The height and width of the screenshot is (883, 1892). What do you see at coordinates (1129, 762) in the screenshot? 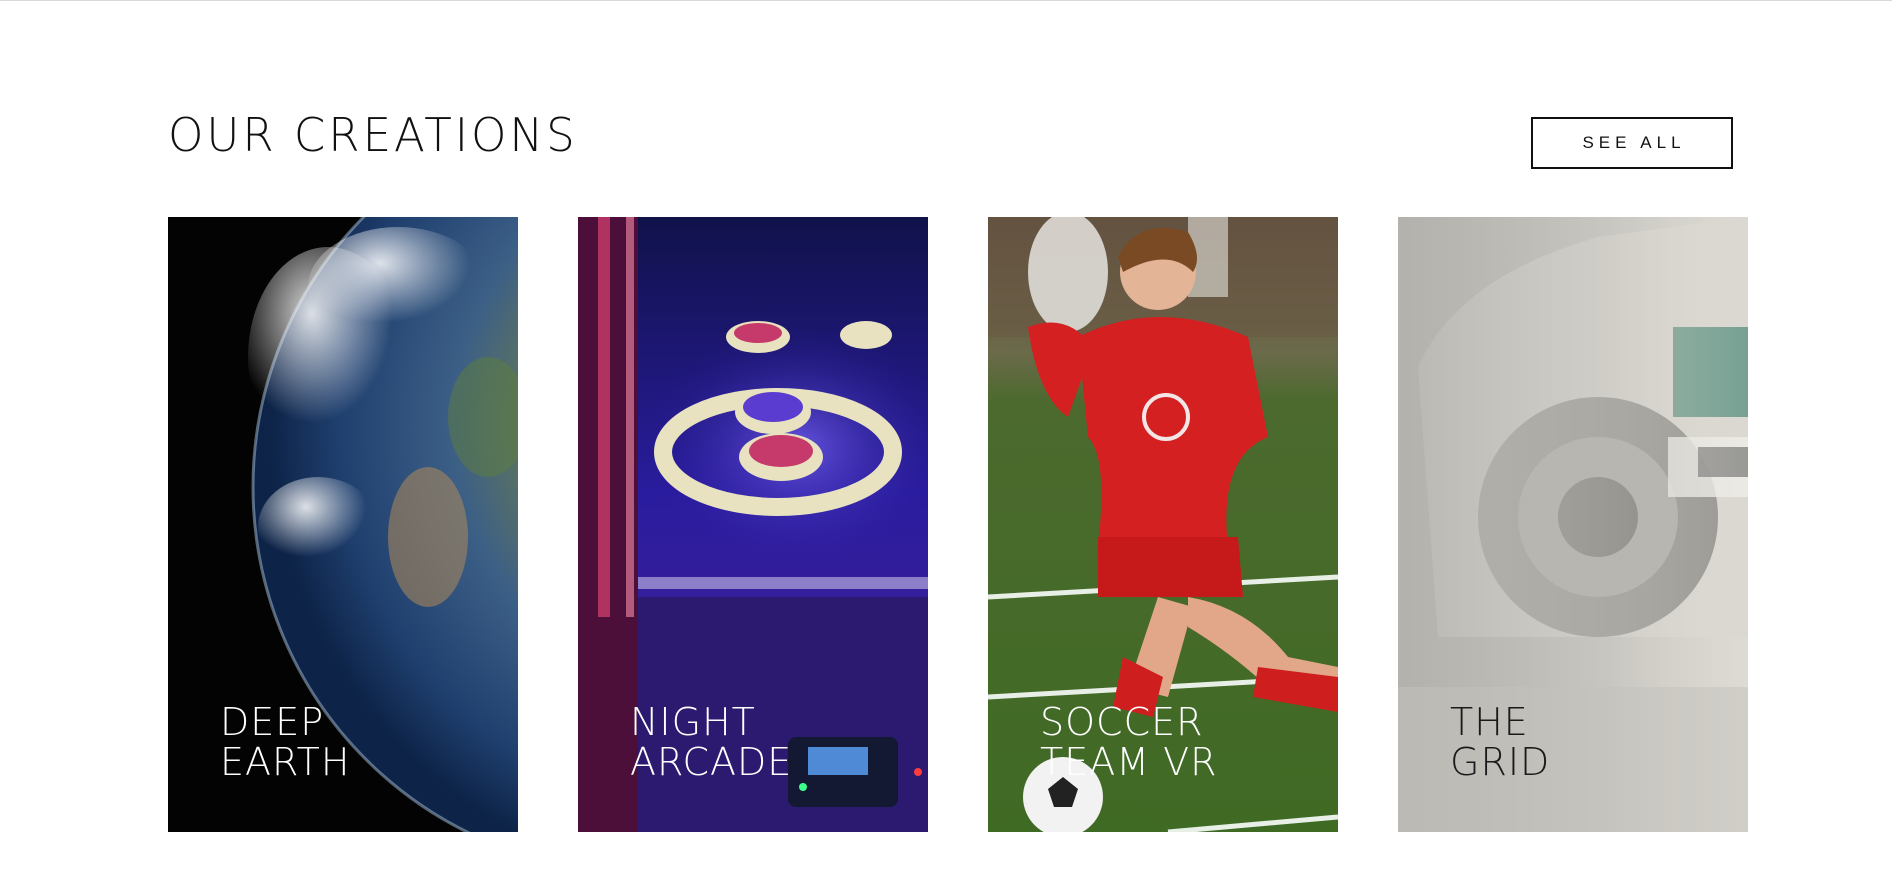
I see `card-title-line2: TEAM VR` at bounding box center [1129, 762].